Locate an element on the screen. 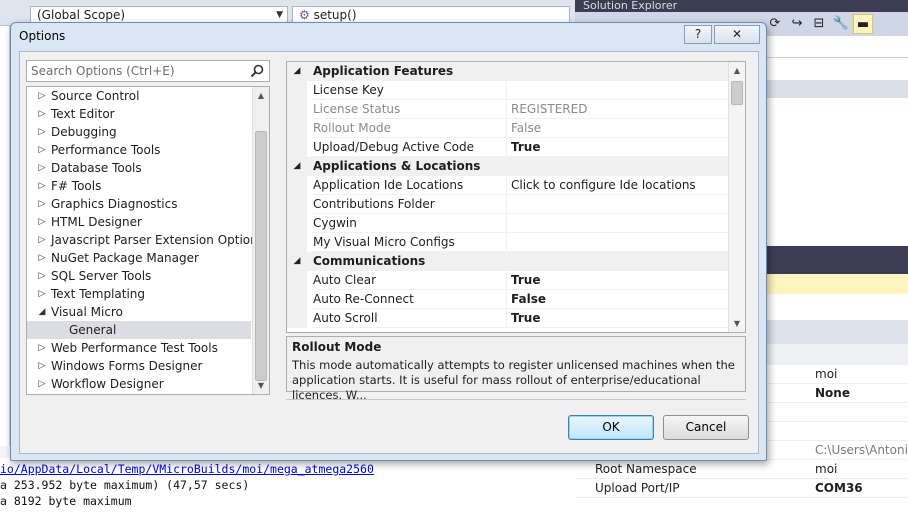  tree-item-workflow-designer: ▷ Workflow Designer is located at coordinates (139, 384).